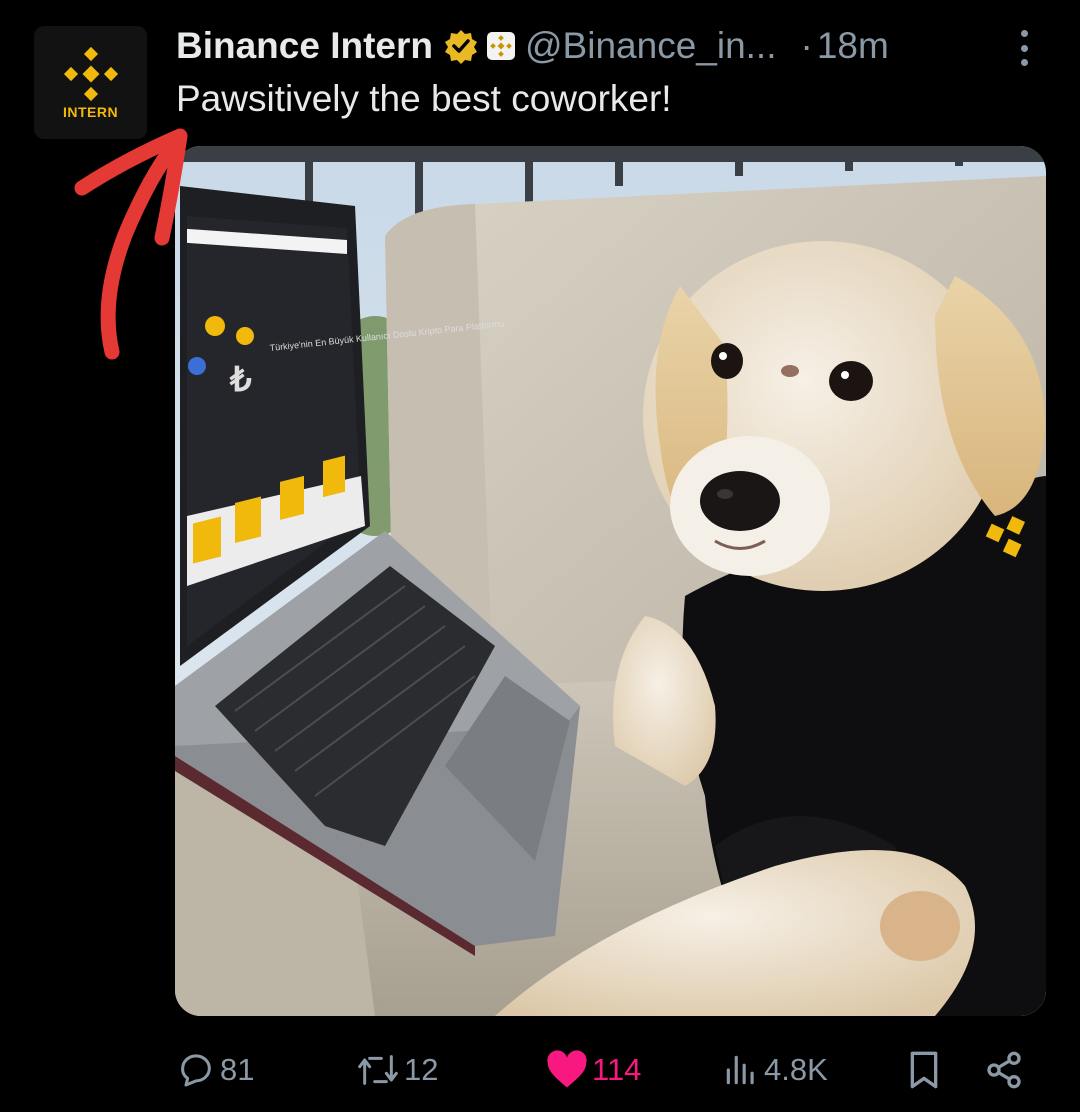 The height and width of the screenshot is (1112, 1080). What do you see at coordinates (90, 111) in the screenshot?
I see `avatar-label: INTERN` at bounding box center [90, 111].